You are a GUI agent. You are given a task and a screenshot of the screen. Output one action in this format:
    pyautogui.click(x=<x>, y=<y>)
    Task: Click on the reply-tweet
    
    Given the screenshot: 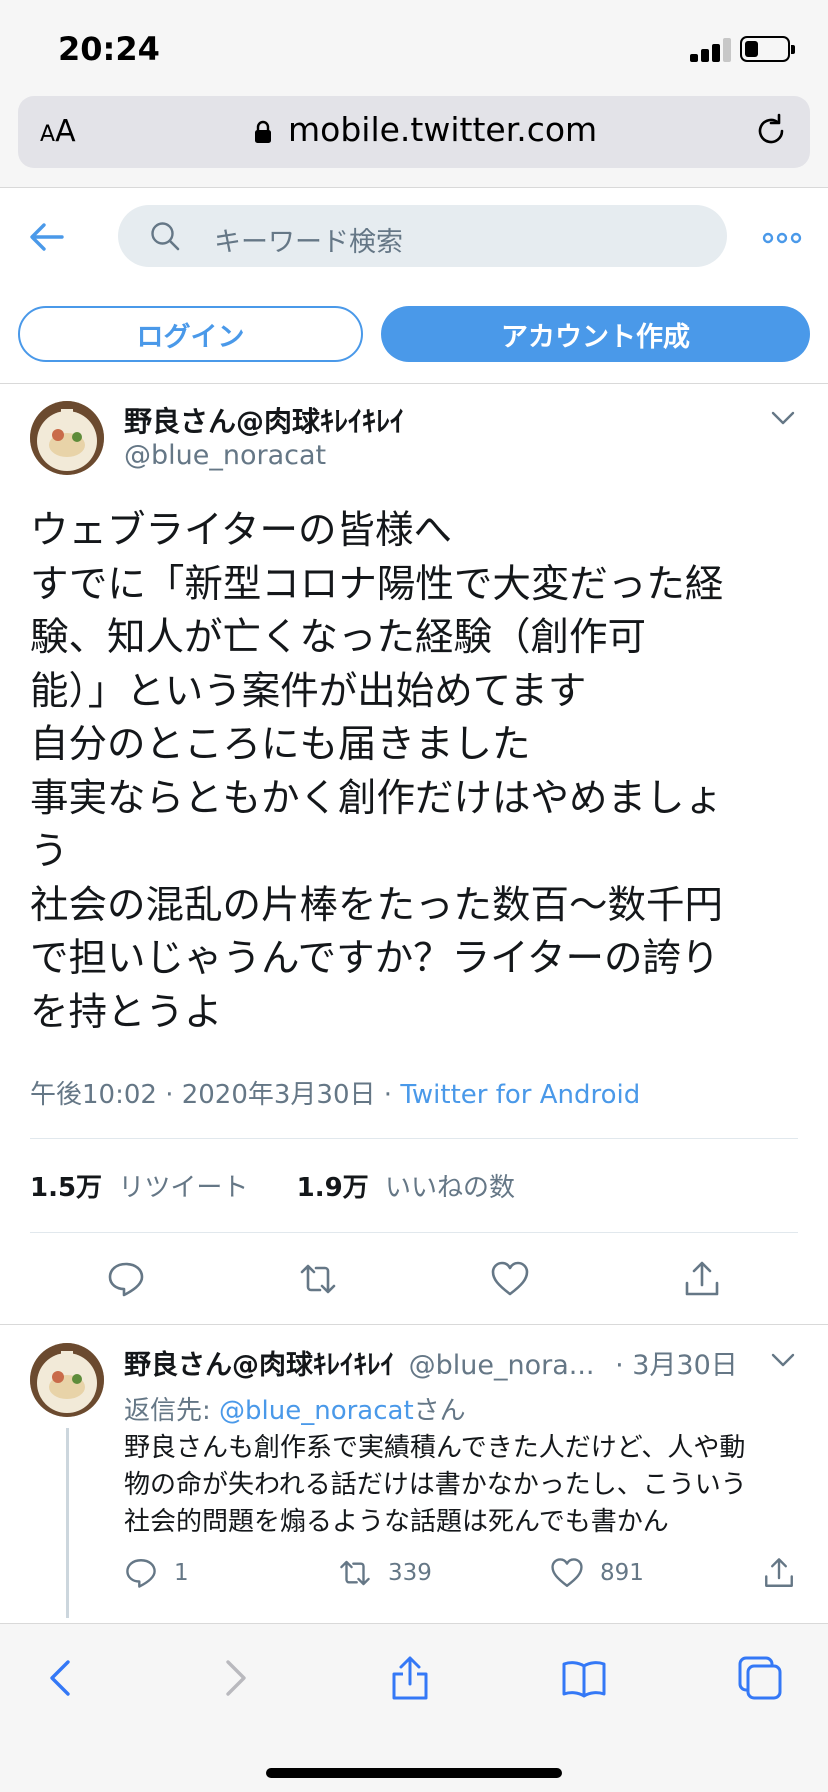 What is the action you would take?
    pyautogui.click(x=414, y=1324)
    